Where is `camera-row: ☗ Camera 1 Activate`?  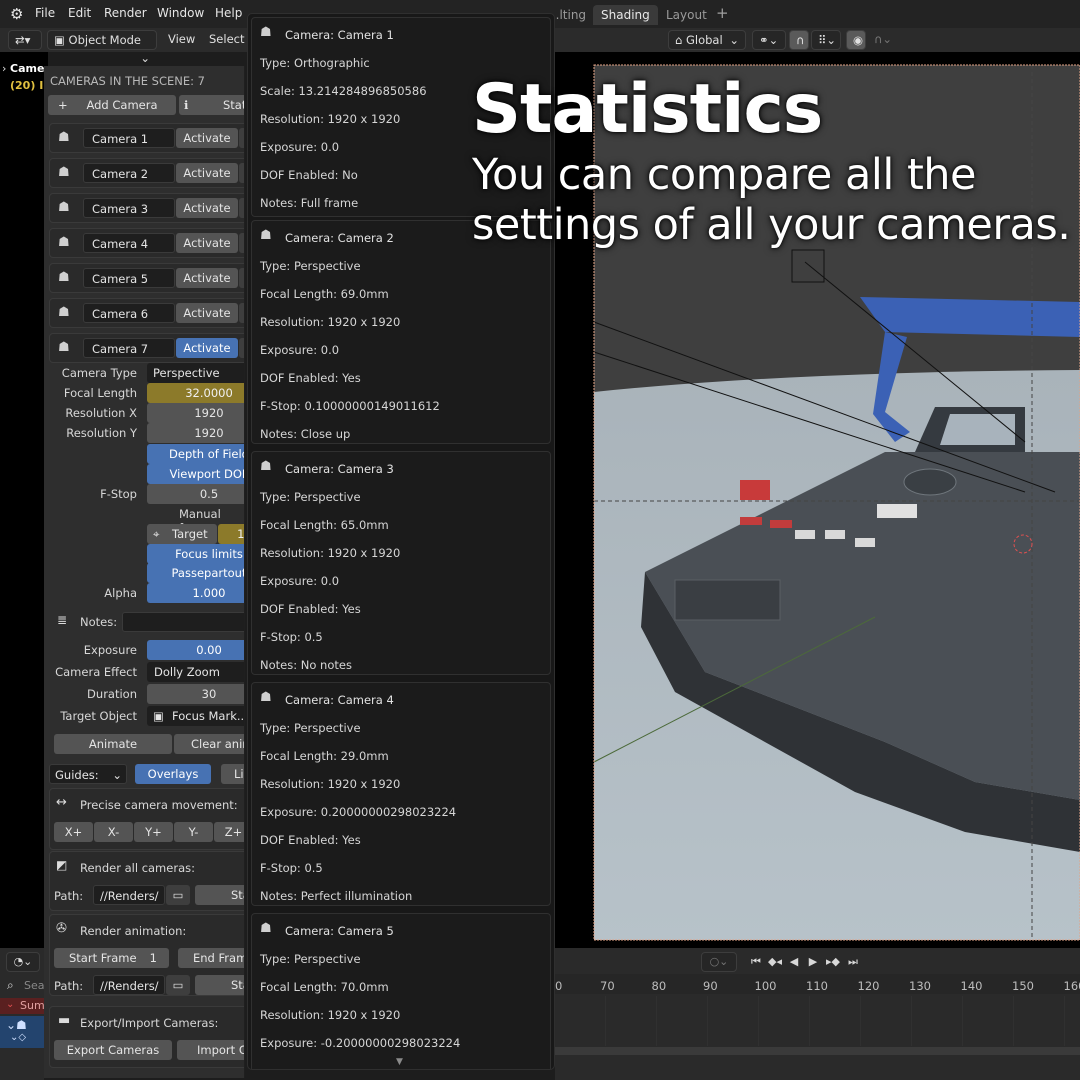
camera-row: ☗ Camera 1 Activate is located at coordinates (146, 138).